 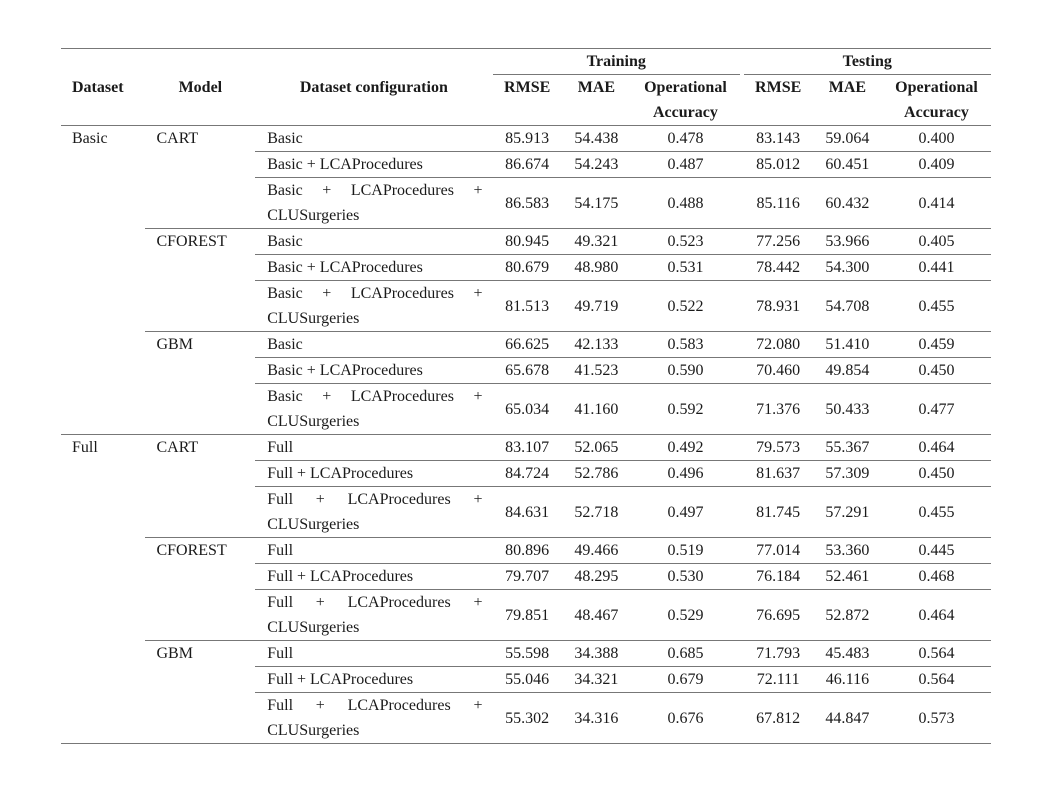 What do you see at coordinates (527, 409) in the screenshot?
I see `train-rmse-cell: 65.034` at bounding box center [527, 409].